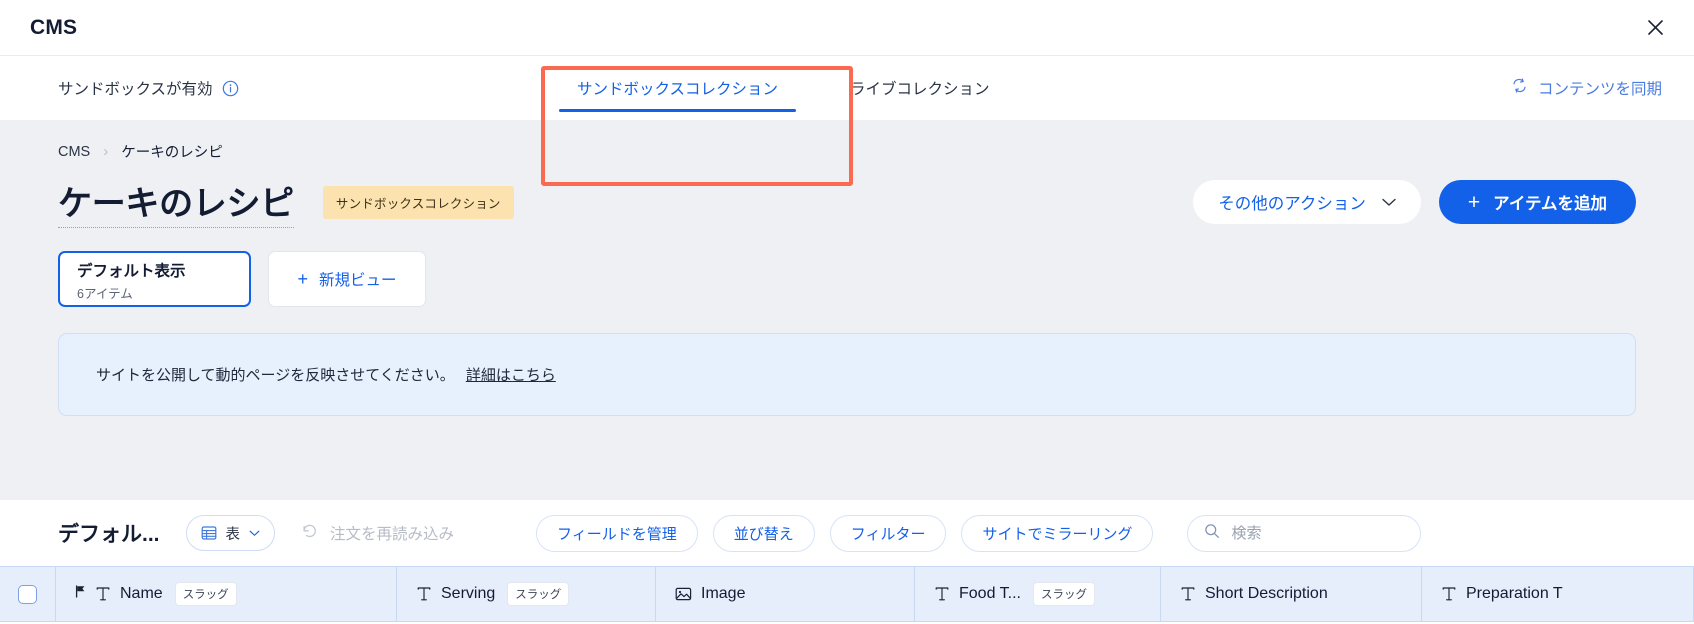 Image resolution: width=1694 pixels, height=624 pixels. Describe the element at coordinates (105, 293) in the screenshot. I see `view-tab-default-count: 6アイテム` at that location.